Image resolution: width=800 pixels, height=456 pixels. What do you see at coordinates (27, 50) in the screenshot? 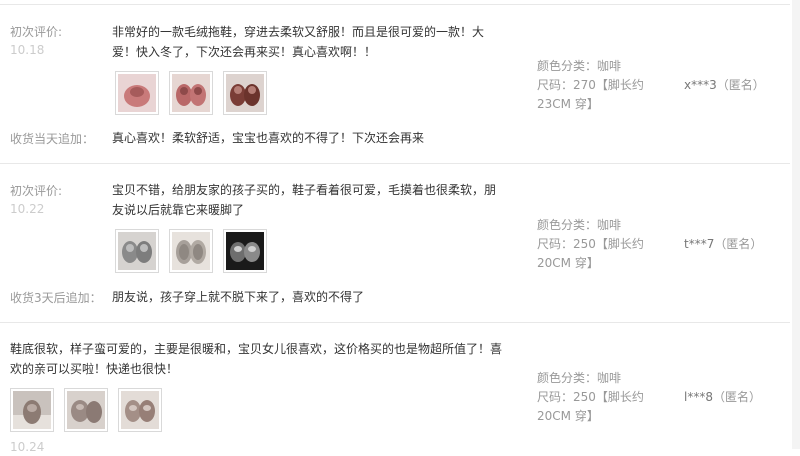
I see `review-date: 10.18` at bounding box center [27, 50].